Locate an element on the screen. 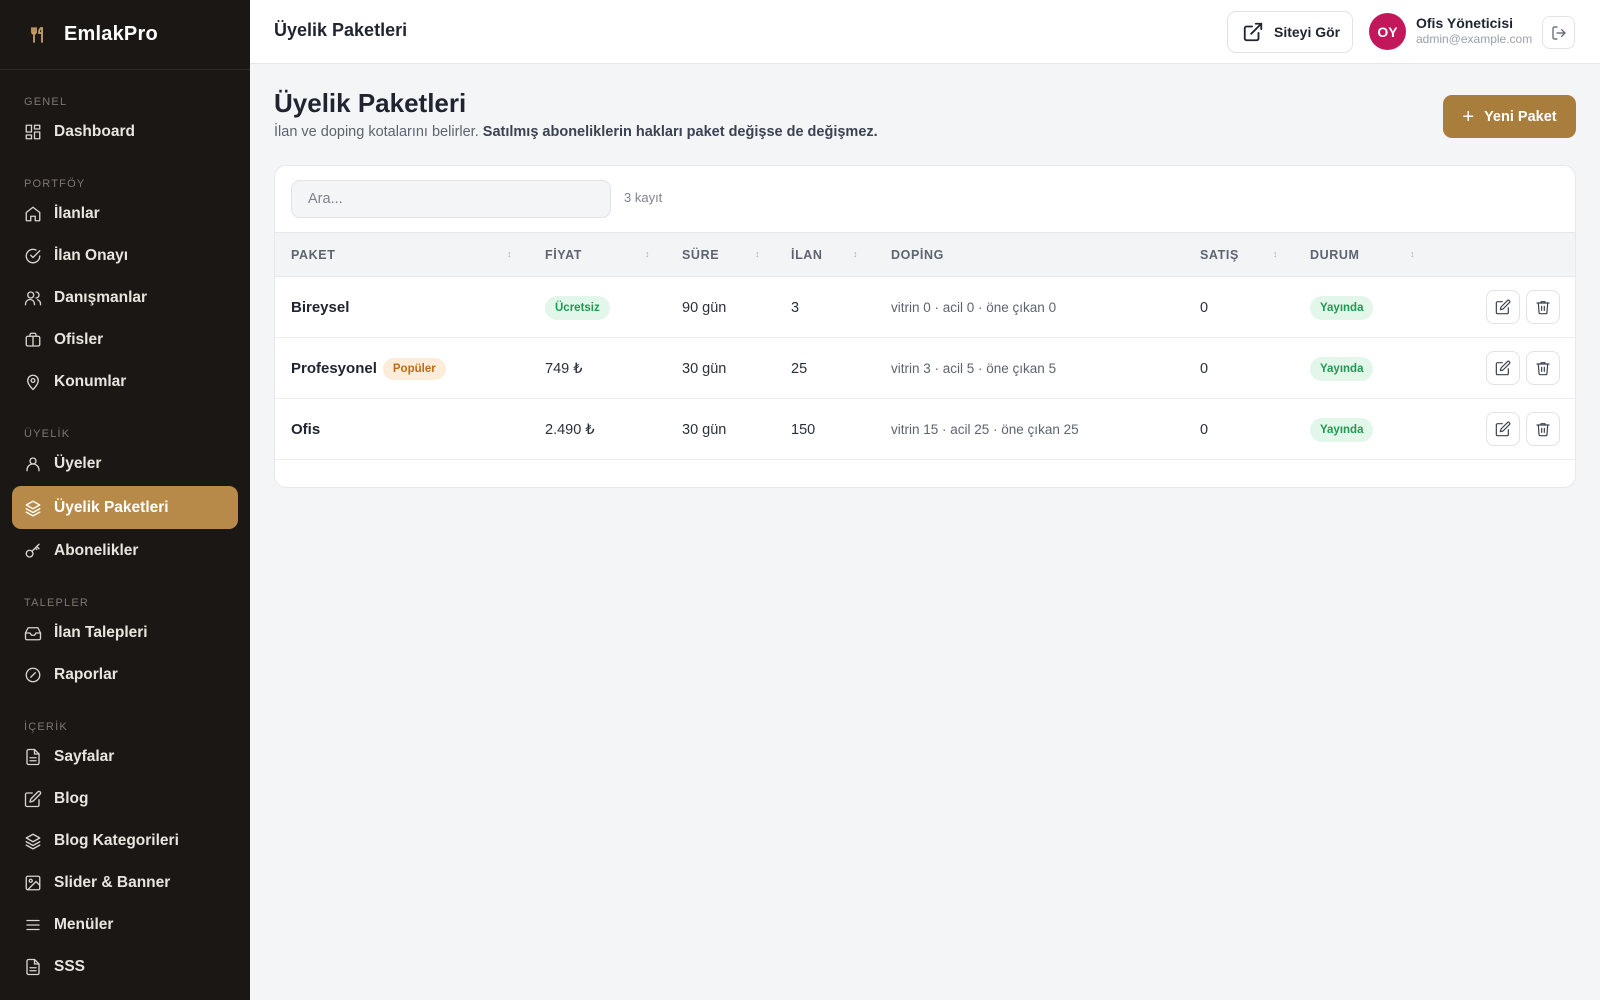 This screenshot has height=1000, width=1600. menu-icon is located at coordinates (33, 925).